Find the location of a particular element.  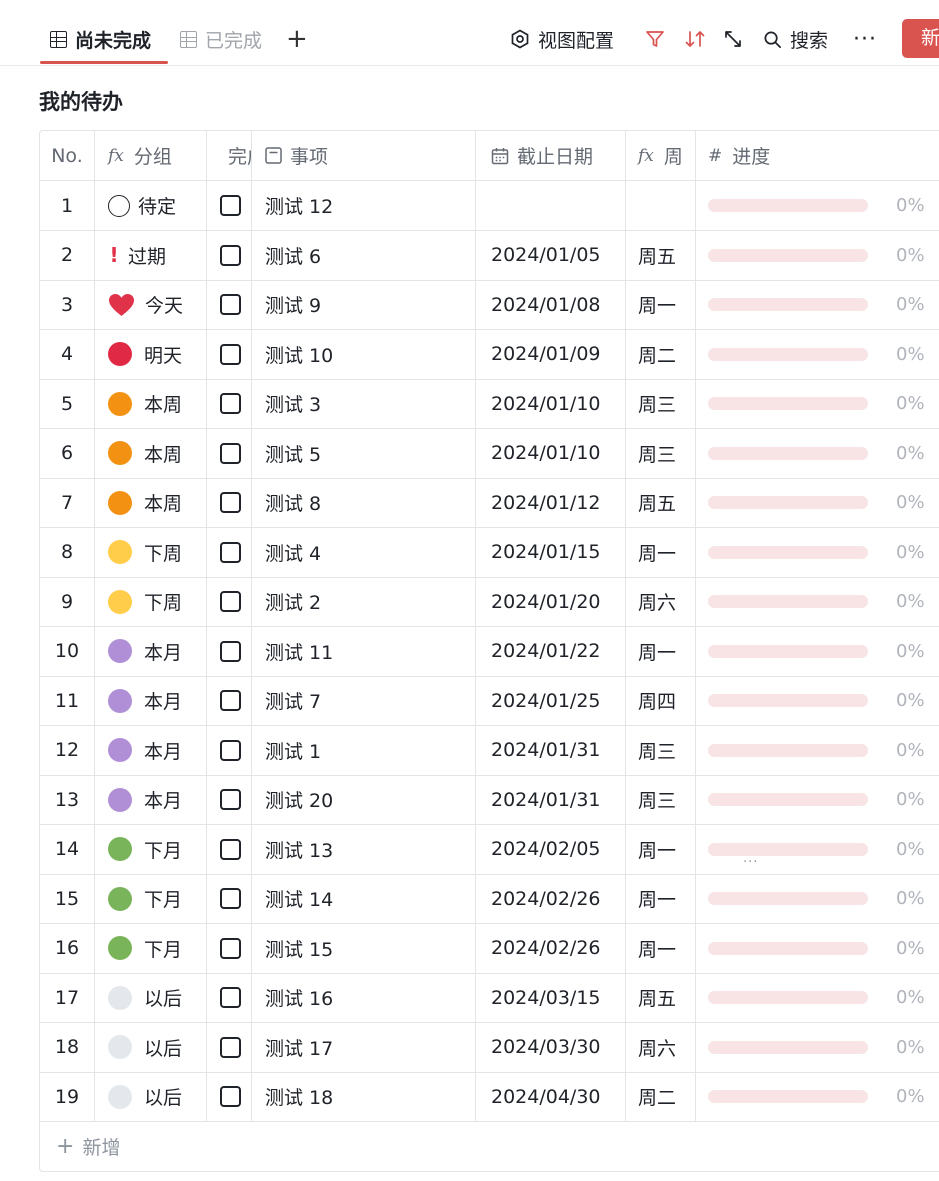

table-row: 2 ! 过期 测试 6 2024/01/05 周五 0% is located at coordinates (489, 255).